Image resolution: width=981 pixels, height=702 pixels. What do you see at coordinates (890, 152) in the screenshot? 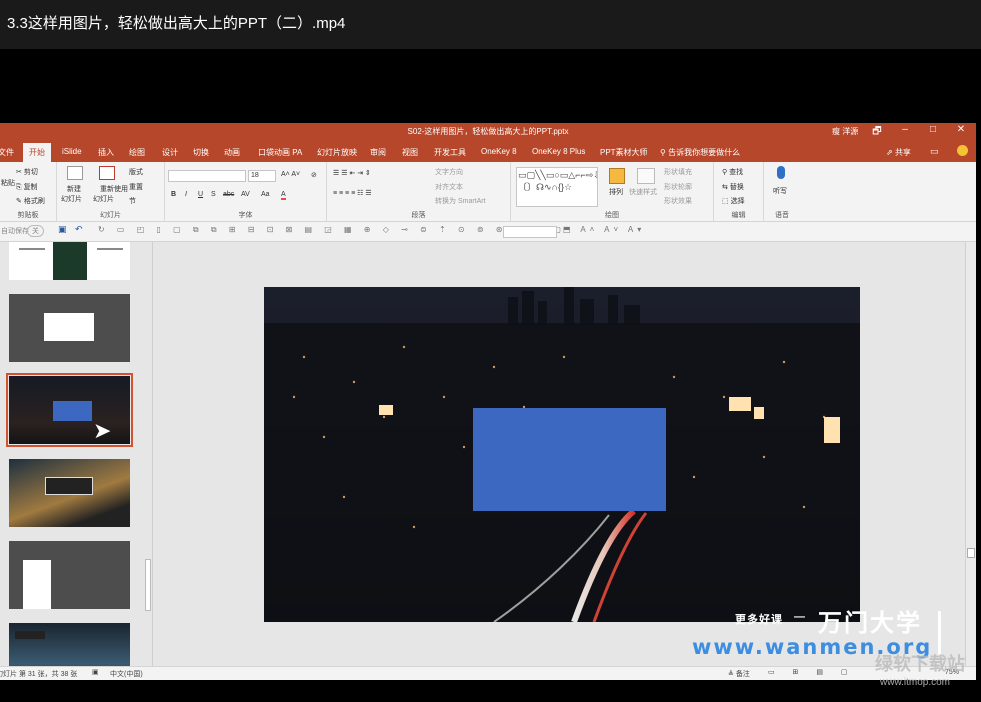
I see `share-icon: ⇗` at bounding box center [890, 152].